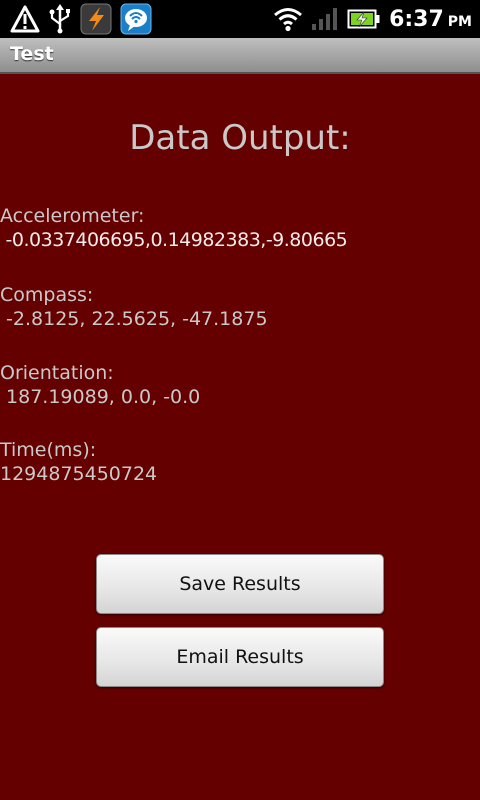 This screenshot has width=480, height=800. What do you see at coordinates (57, 373) in the screenshot?
I see `orientation-label: Orientation:` at bounding box center [57, 373].